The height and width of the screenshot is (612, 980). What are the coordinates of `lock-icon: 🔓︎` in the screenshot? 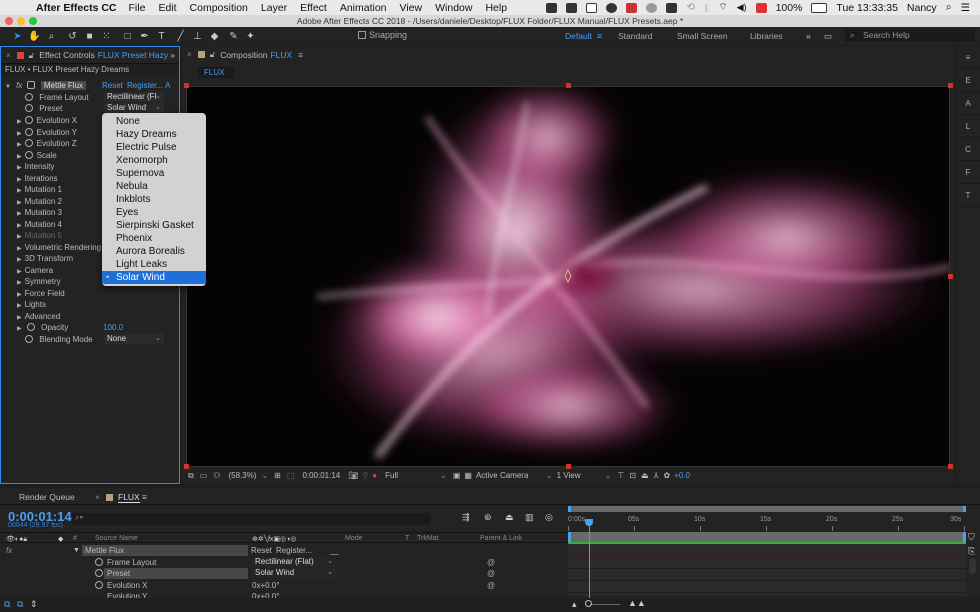 It's located at (32, 55).